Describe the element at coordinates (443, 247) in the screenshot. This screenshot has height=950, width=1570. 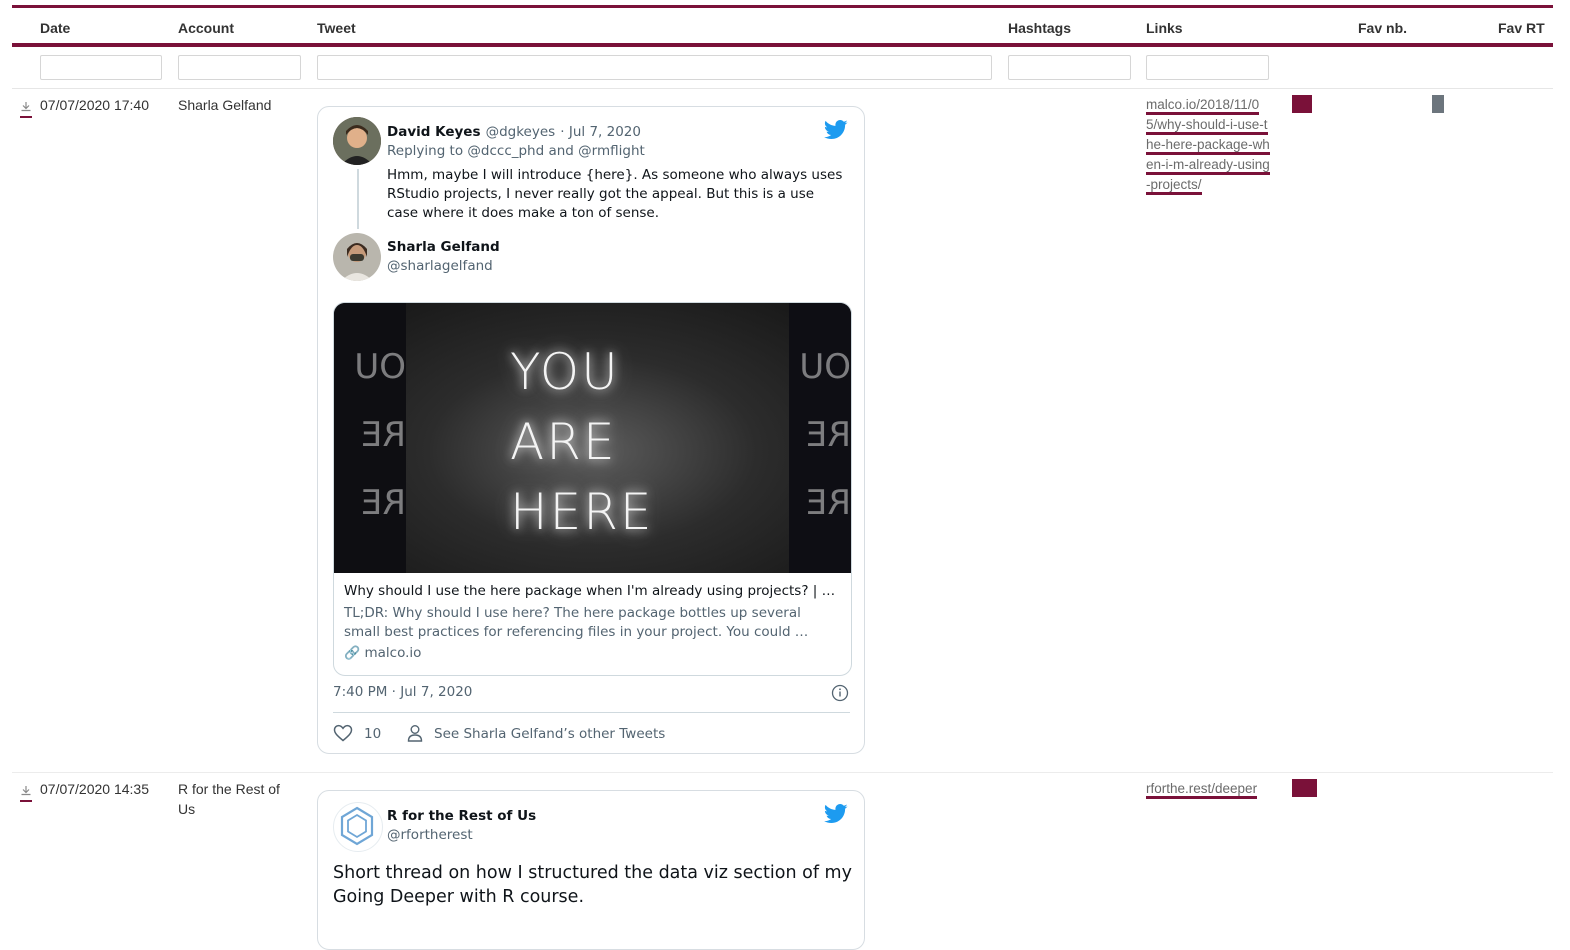
I see `tweet-author-name: Sharla Gelfand` at that location.